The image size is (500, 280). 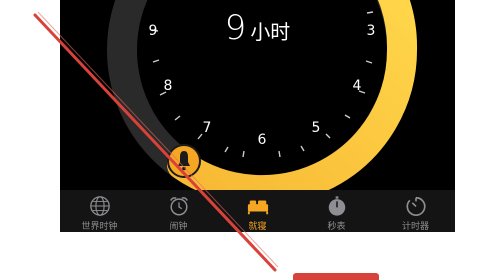 I want to click on sleep-duration-readout: 9 小时, so click(x=257, y=28).